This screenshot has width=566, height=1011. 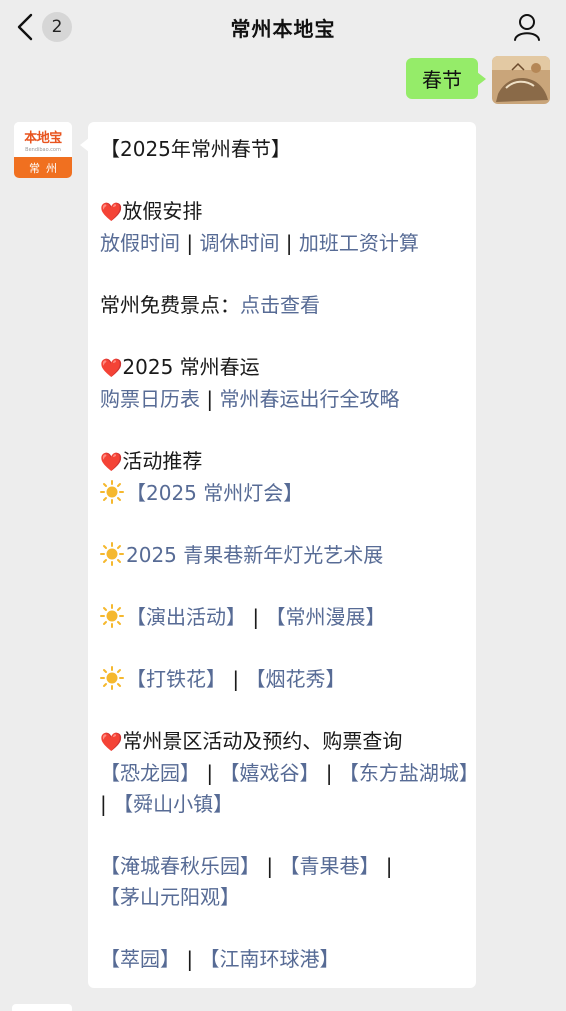 What do you see at coordinates (43, 167) in the screenshot?
I see `bot-avatar-city: 常州` at bounding box center [43, 167].